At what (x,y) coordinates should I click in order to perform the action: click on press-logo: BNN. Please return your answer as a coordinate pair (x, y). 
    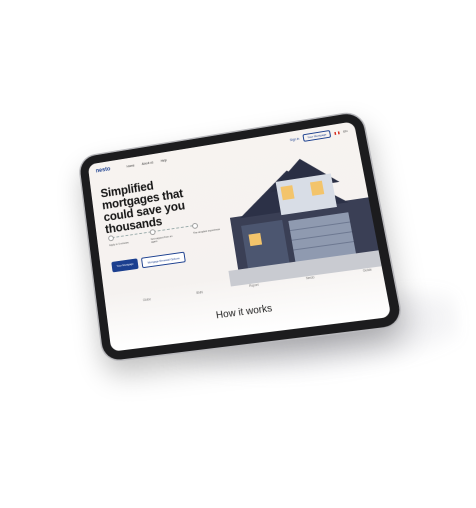
    Looking at the image, I should click on (199, 292).